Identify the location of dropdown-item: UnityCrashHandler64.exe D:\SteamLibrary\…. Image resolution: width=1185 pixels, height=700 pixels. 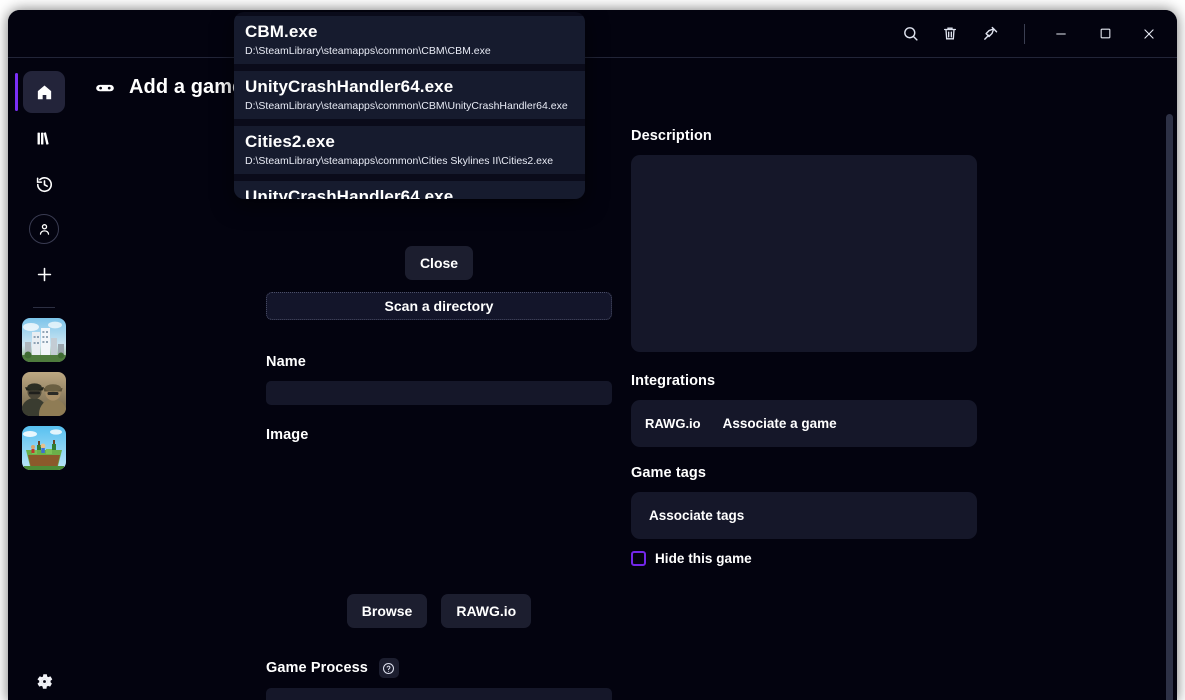
(409, 95).